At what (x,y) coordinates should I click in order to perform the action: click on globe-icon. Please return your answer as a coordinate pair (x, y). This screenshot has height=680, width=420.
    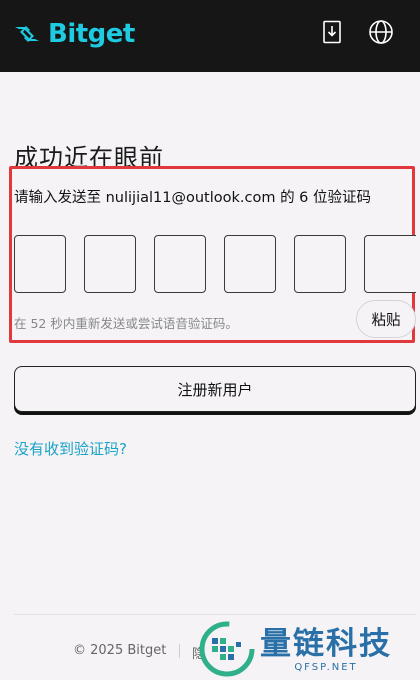
    Looking at the image, I should click on (381, 32).